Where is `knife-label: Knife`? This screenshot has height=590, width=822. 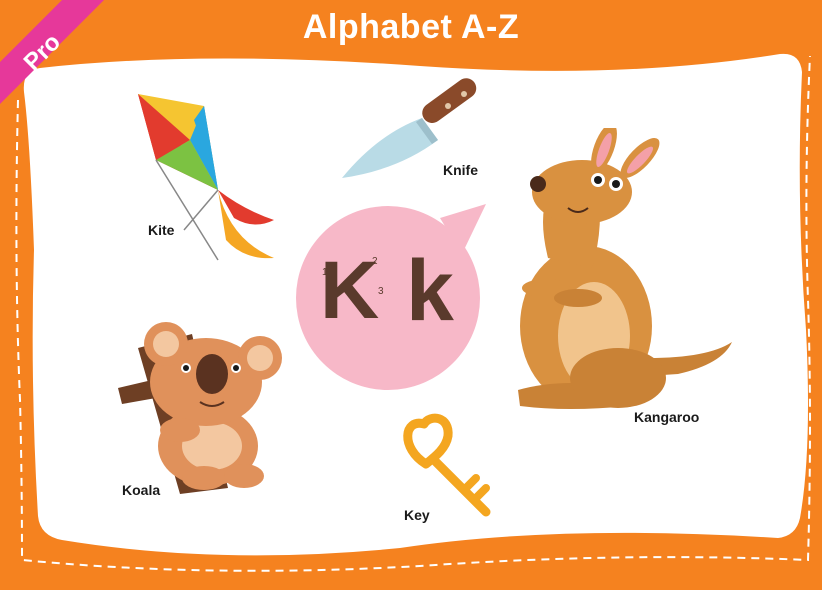 knife-label: Knife is located at coordinates (460, 170).